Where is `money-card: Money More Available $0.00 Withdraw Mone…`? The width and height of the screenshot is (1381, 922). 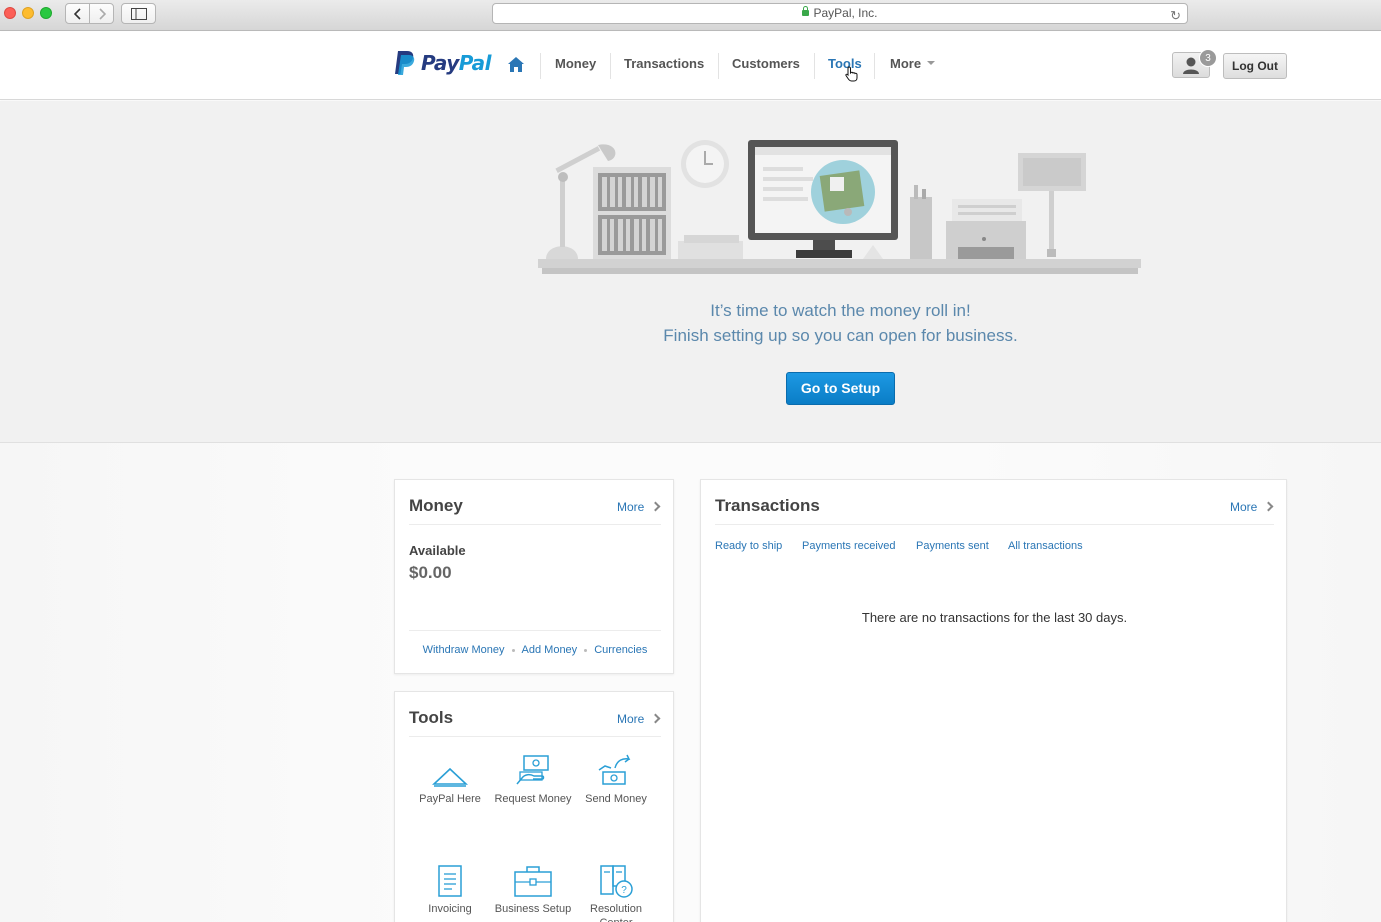 money-card: Money More Available $0.00 Withdraw Mone… is located at coordinates (534, 576).